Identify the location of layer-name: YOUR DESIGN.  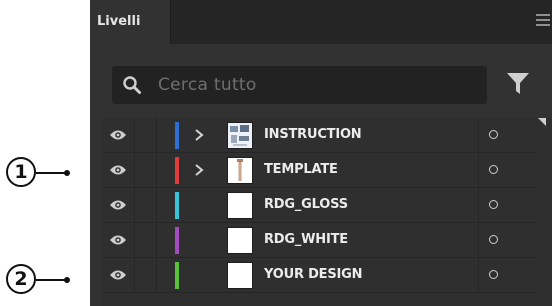
(313, 274).